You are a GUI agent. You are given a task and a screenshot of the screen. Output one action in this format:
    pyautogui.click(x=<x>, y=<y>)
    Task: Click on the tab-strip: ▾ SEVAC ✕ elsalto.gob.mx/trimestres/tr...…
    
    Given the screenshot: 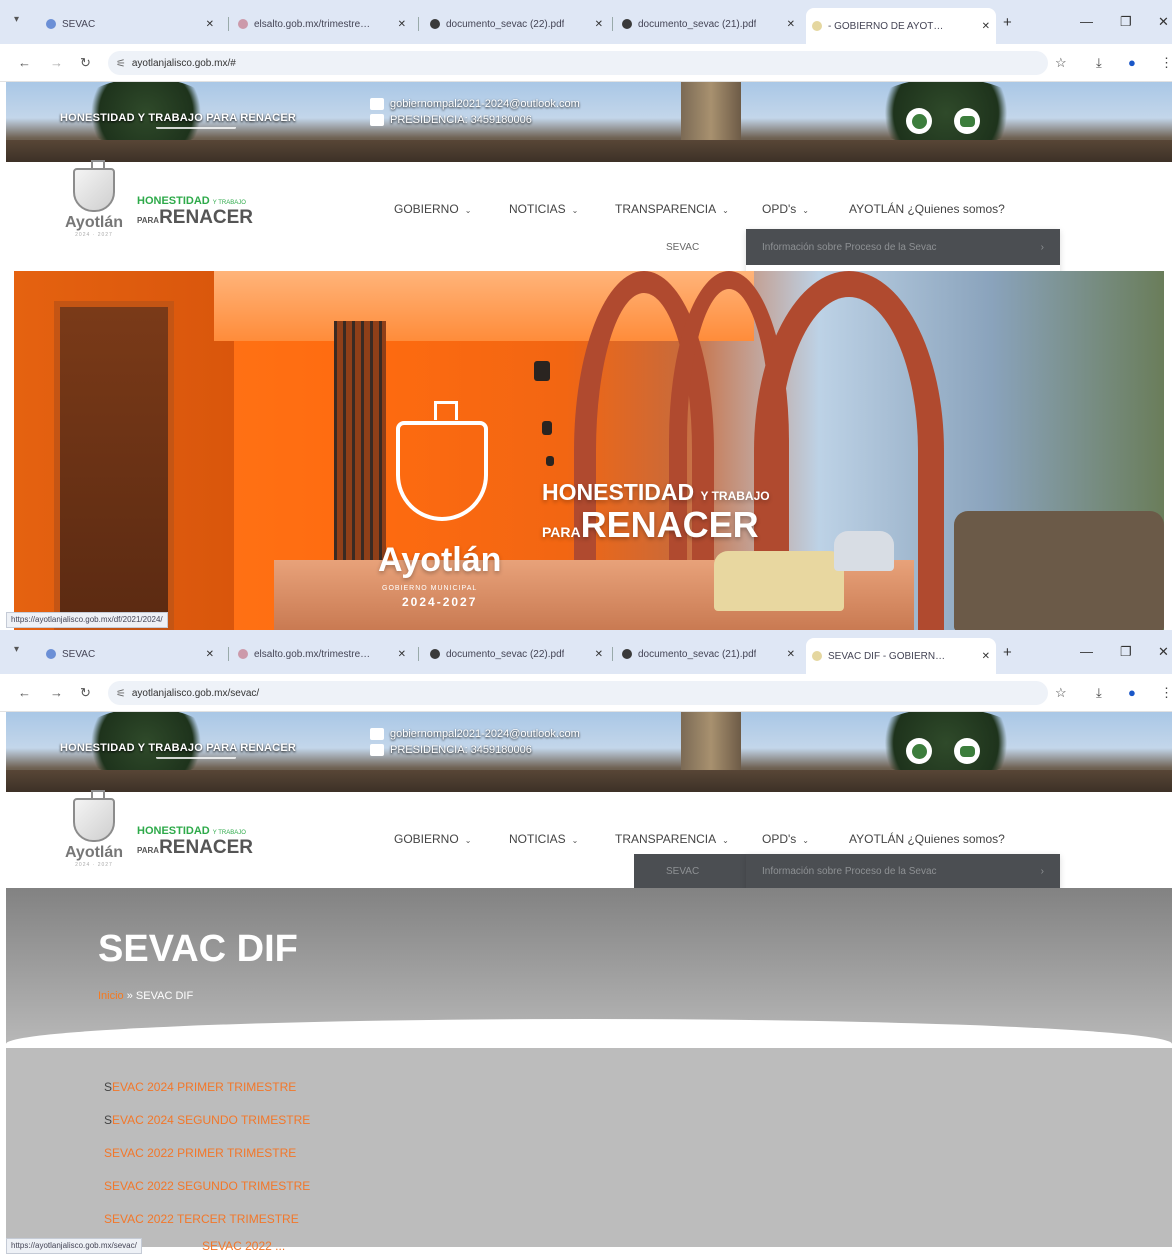 What is the action you would take?
    pyautogui.click(x=586, y=652)
    